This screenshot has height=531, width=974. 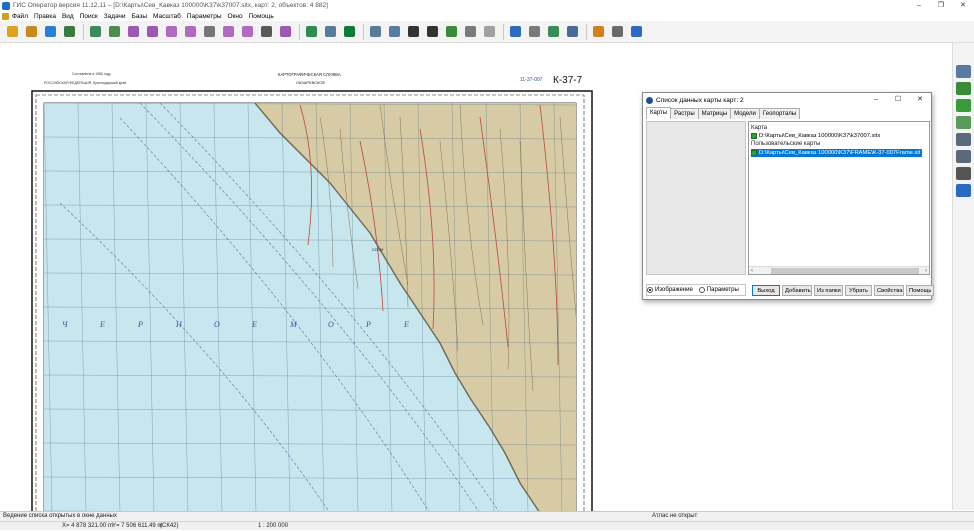 What do you see at coordinates (169, 526) in the screenshot?
I see `status-crs: (СК42)` at bounding box center [169, 526].